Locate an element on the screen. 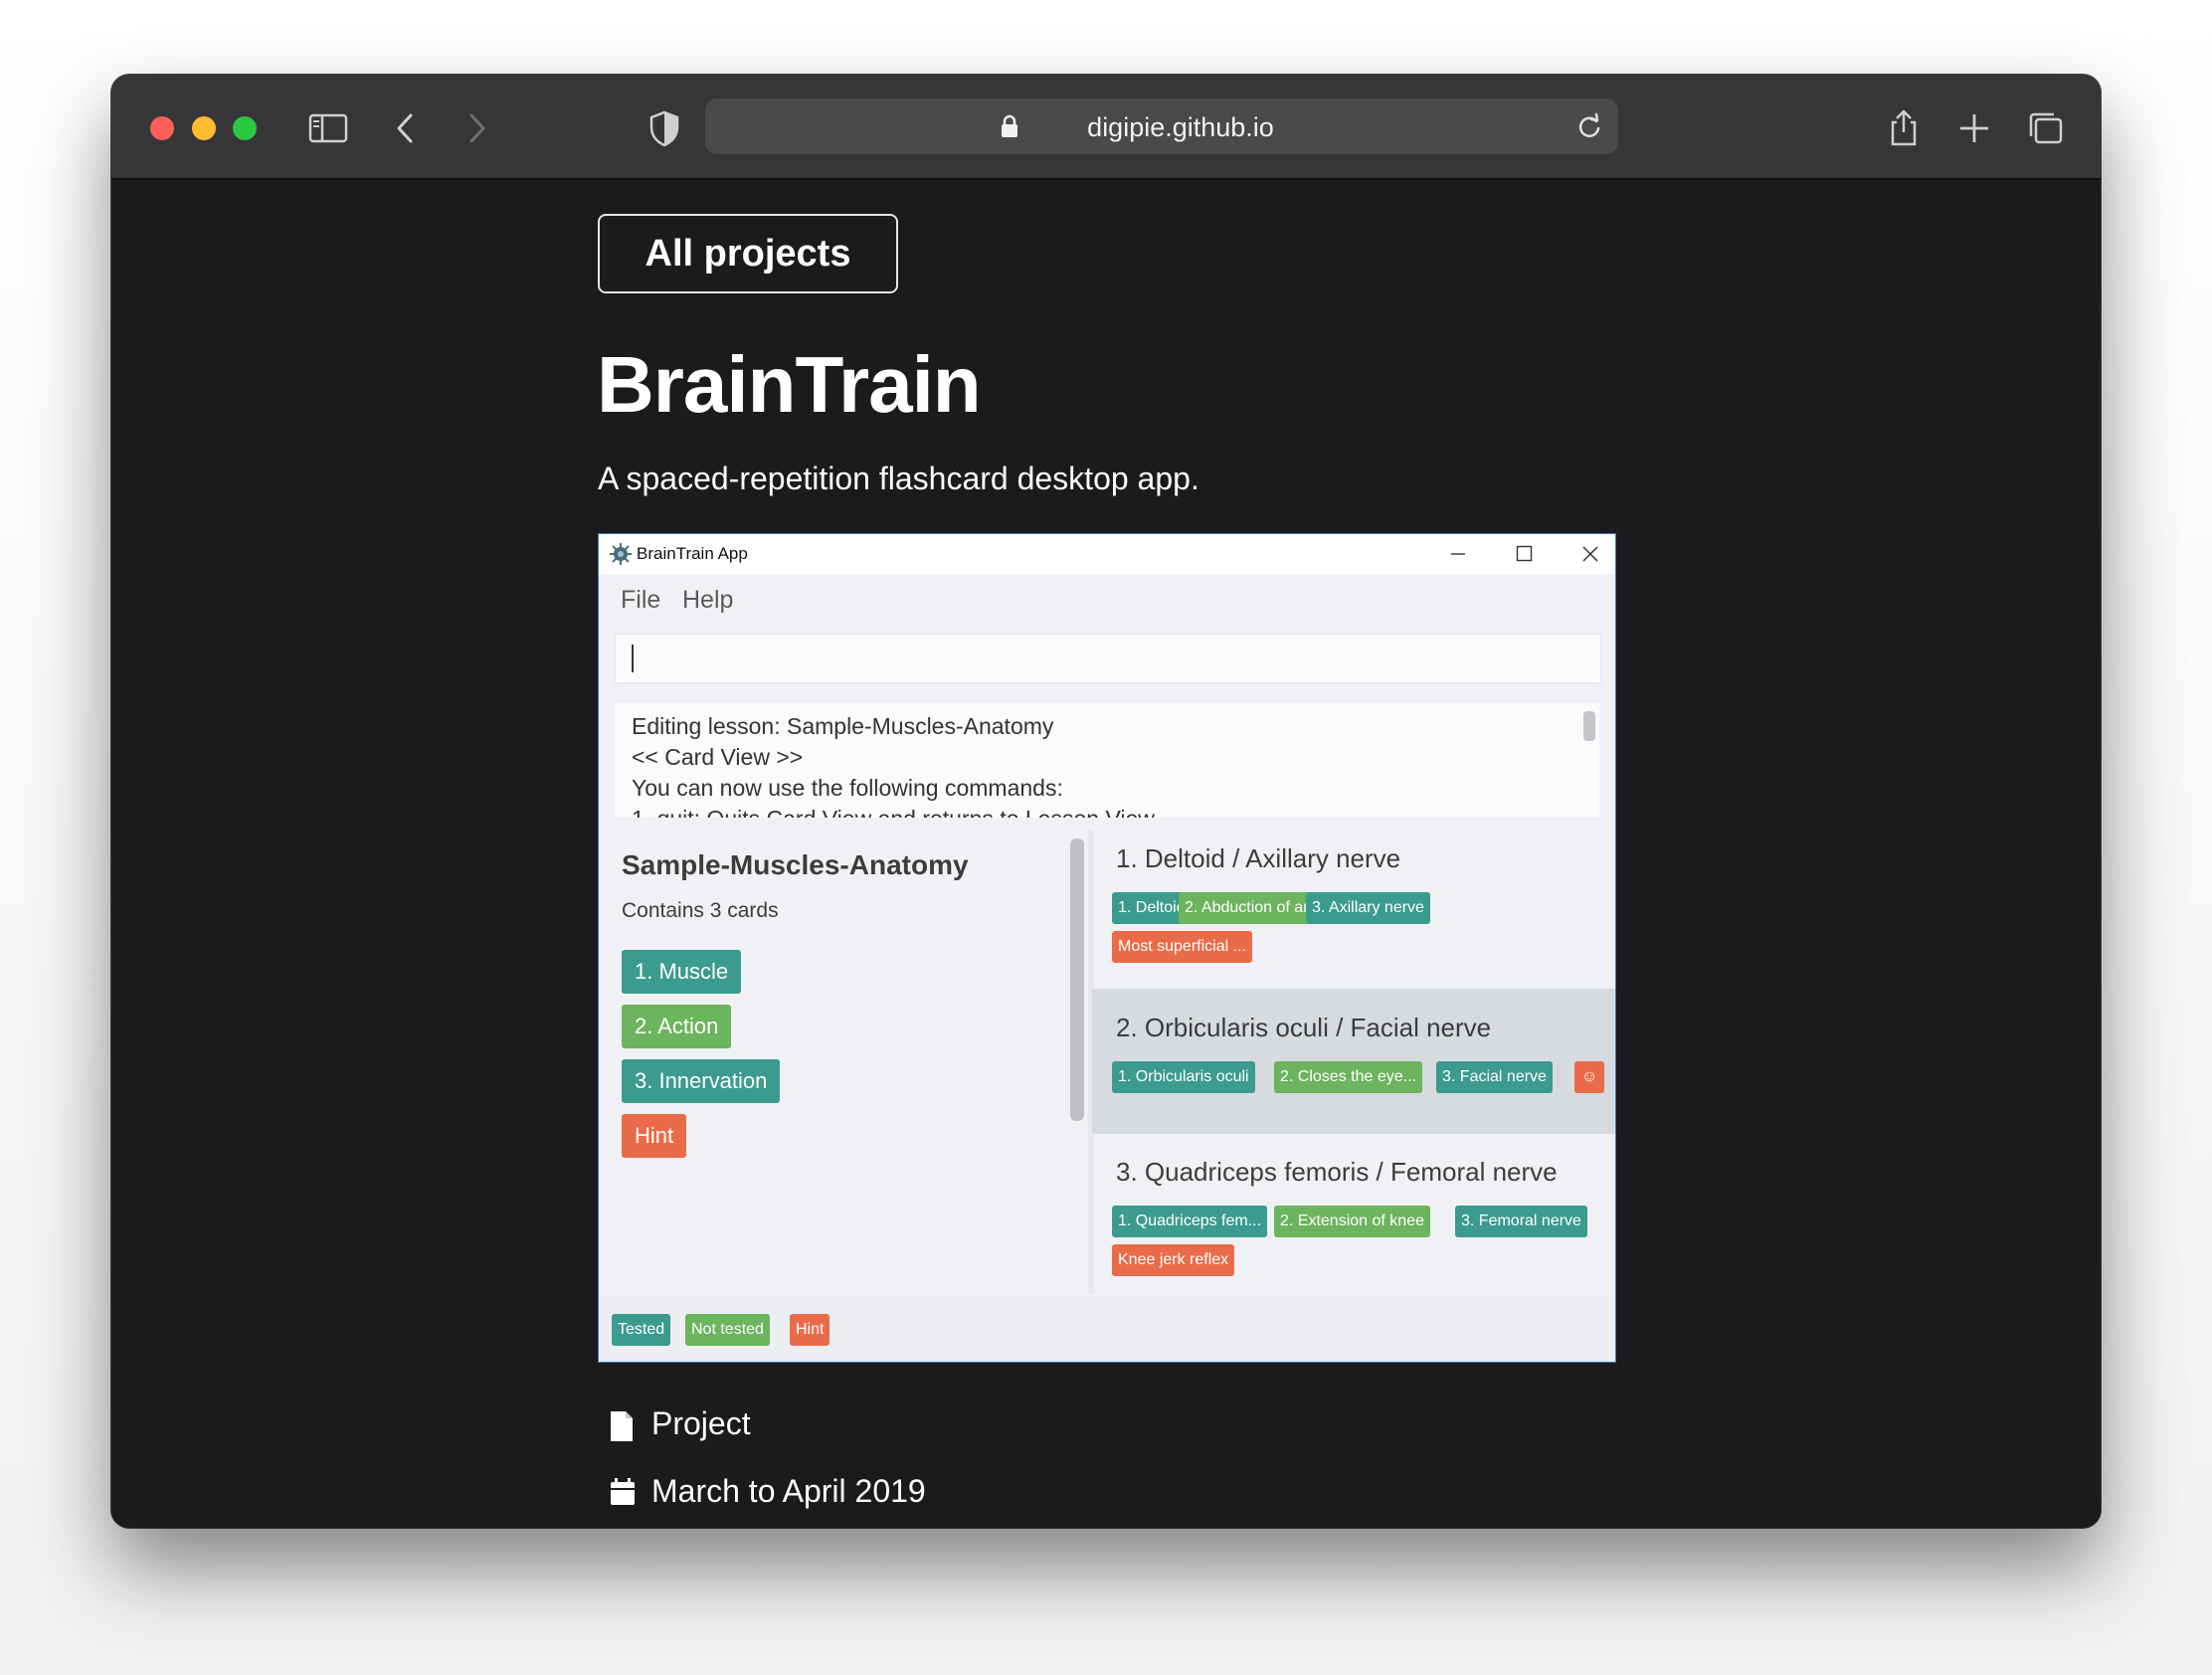  card-hint-tag: Knee jerk reflex is located at coordinates (1173, 1260).